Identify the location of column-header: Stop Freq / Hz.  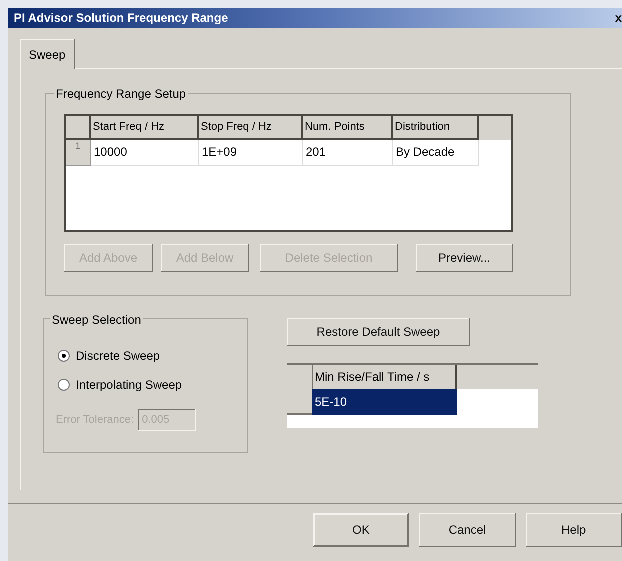
(251, 128).